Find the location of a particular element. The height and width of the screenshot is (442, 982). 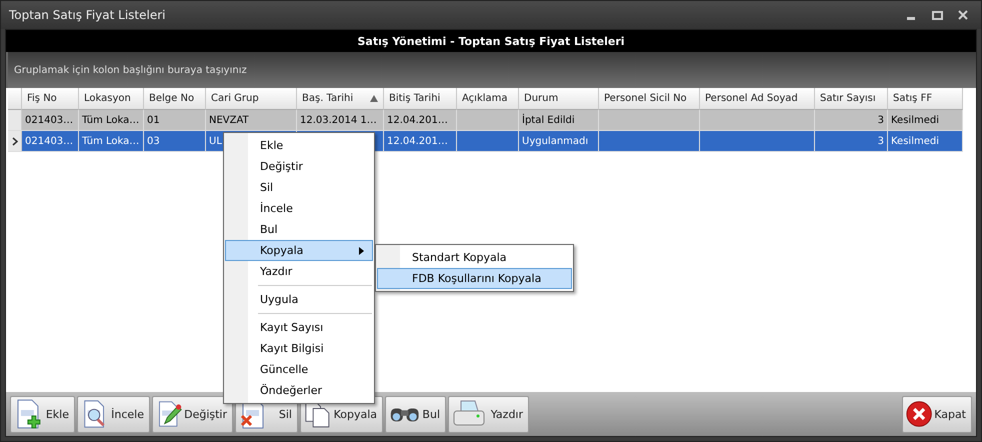

column-header: Personel Ad Soyad is located at coordinates (757, 99).